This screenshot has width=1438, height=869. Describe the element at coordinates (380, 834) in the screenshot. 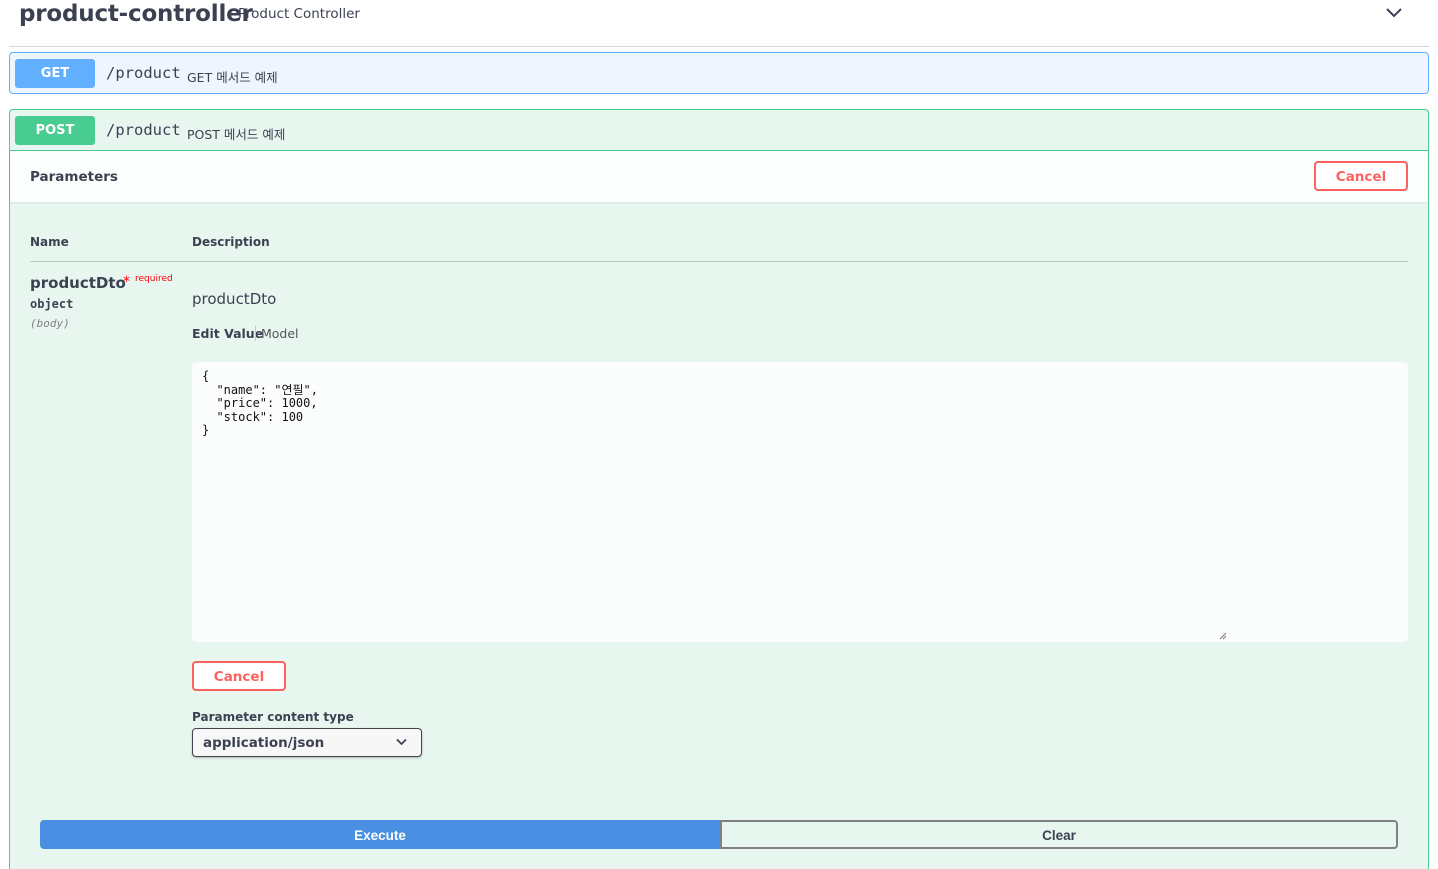

I see `execute-button: Execute` at that location.